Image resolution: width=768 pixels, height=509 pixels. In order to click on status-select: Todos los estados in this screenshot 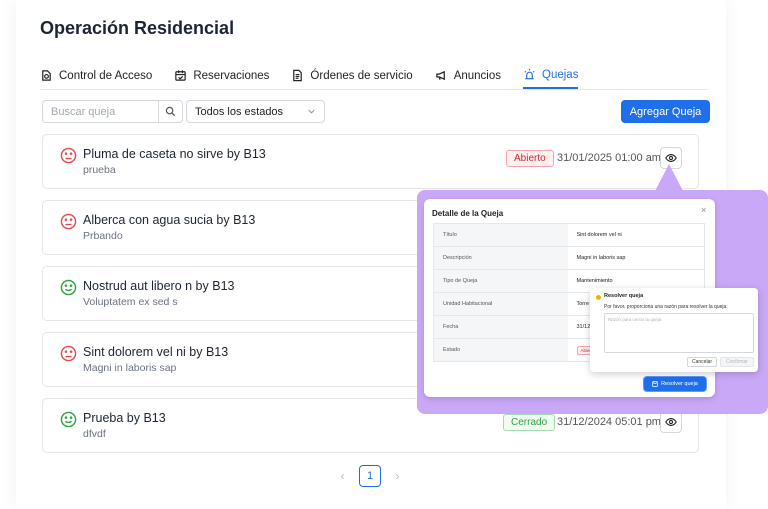, I will do `click(255, 111)`.